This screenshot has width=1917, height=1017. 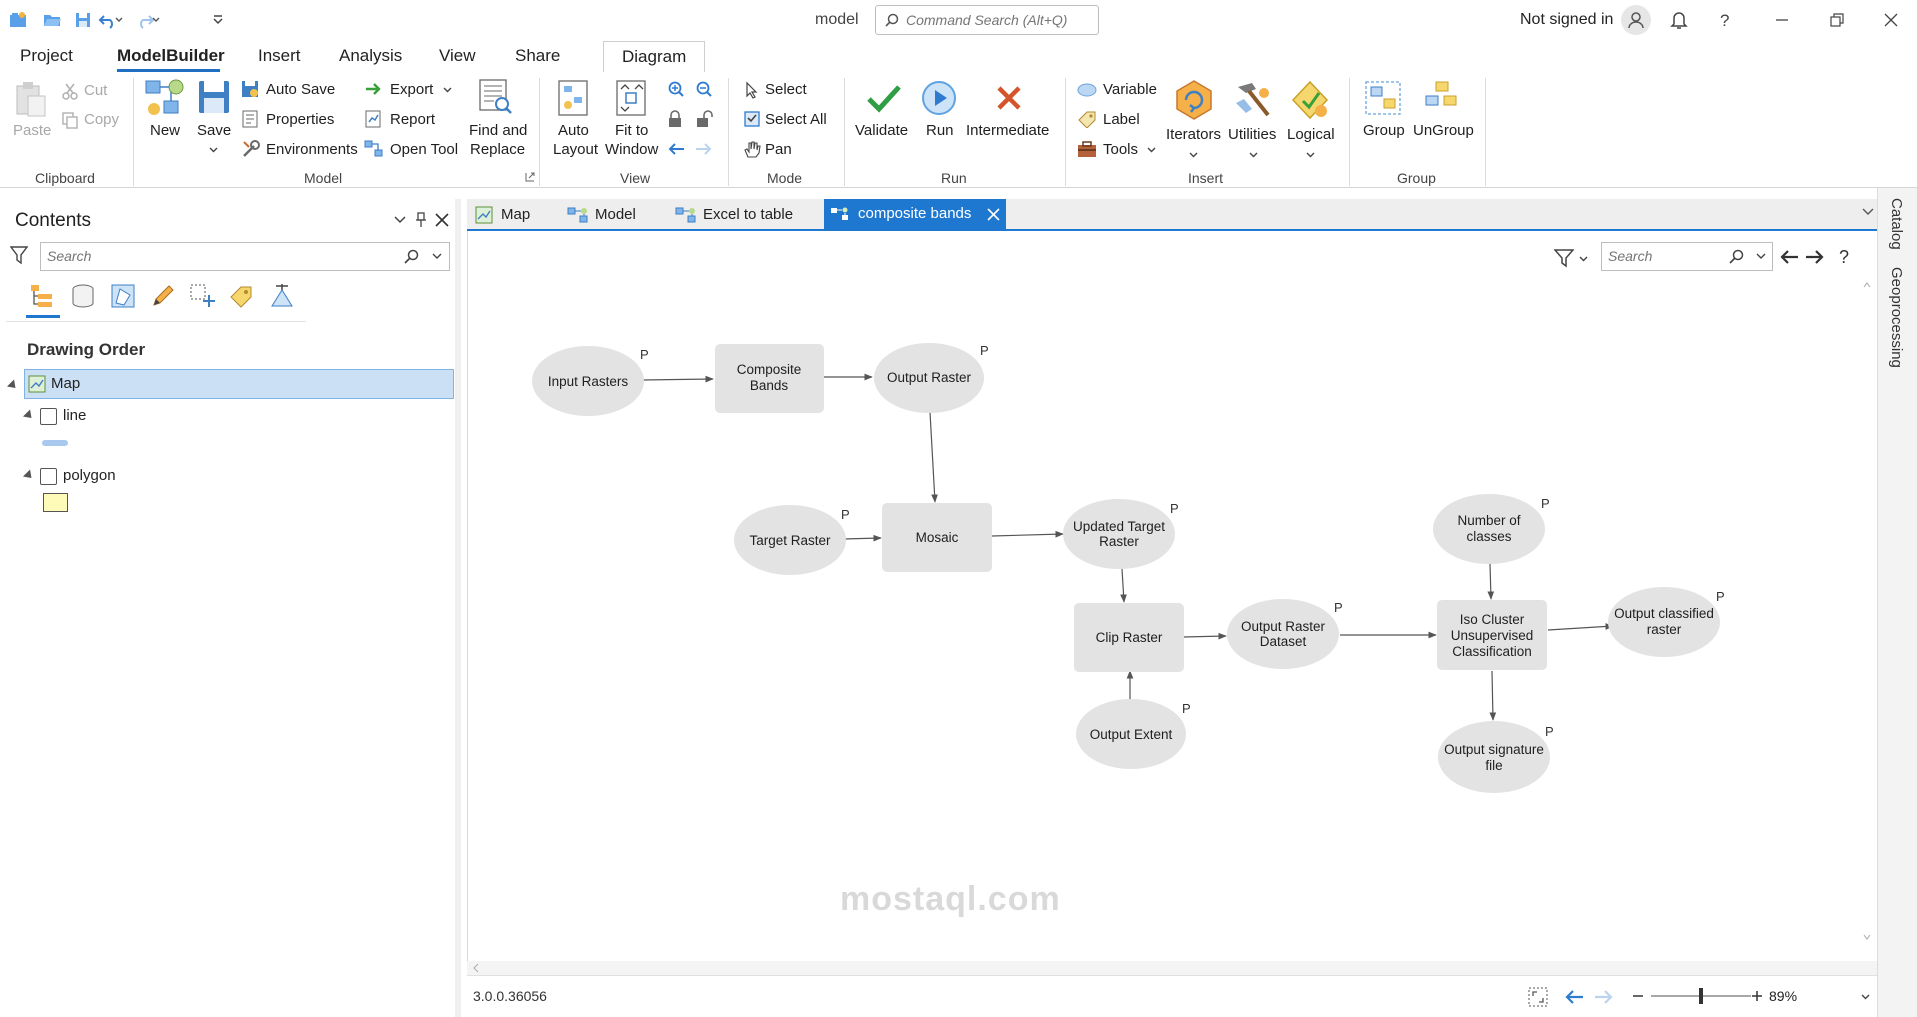 What do you see at coordinates (1737, 257) in the screenshot?
I see `search-icon` at bounding box center [1737, 257].